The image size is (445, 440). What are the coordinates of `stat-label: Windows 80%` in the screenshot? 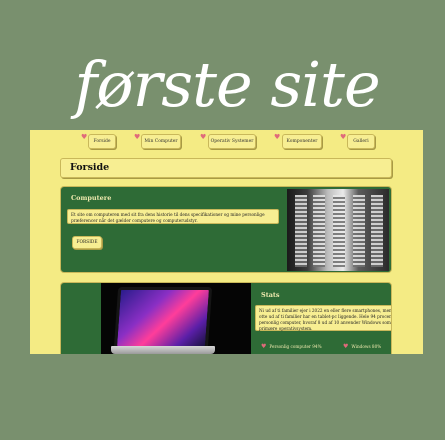 It's located at (366, 346).